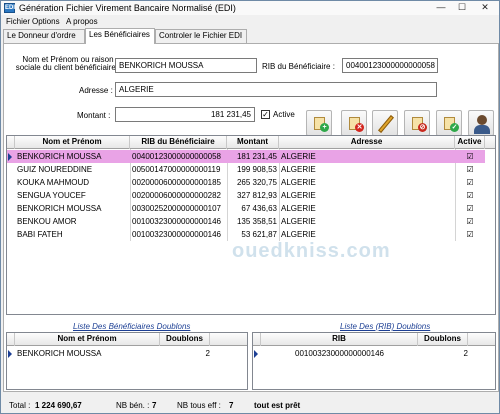 The height and width of the screenshot is (414, 500). I want to click on table-row: BENKORICH MOUSSA 2, so click(110, 353).